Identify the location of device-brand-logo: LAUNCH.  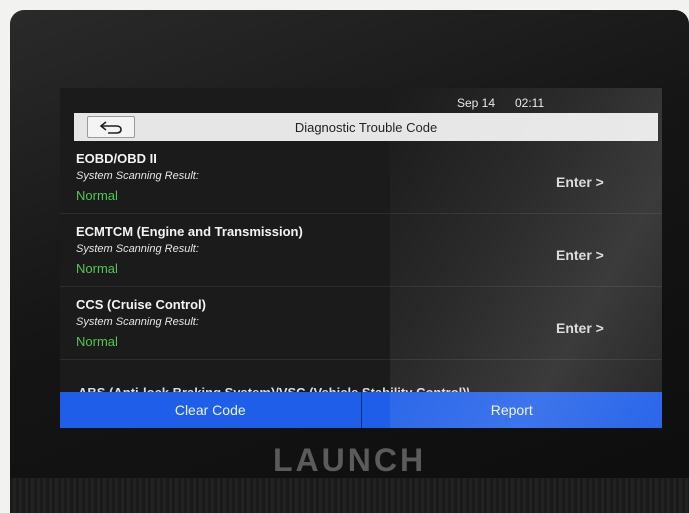
(349, 460).